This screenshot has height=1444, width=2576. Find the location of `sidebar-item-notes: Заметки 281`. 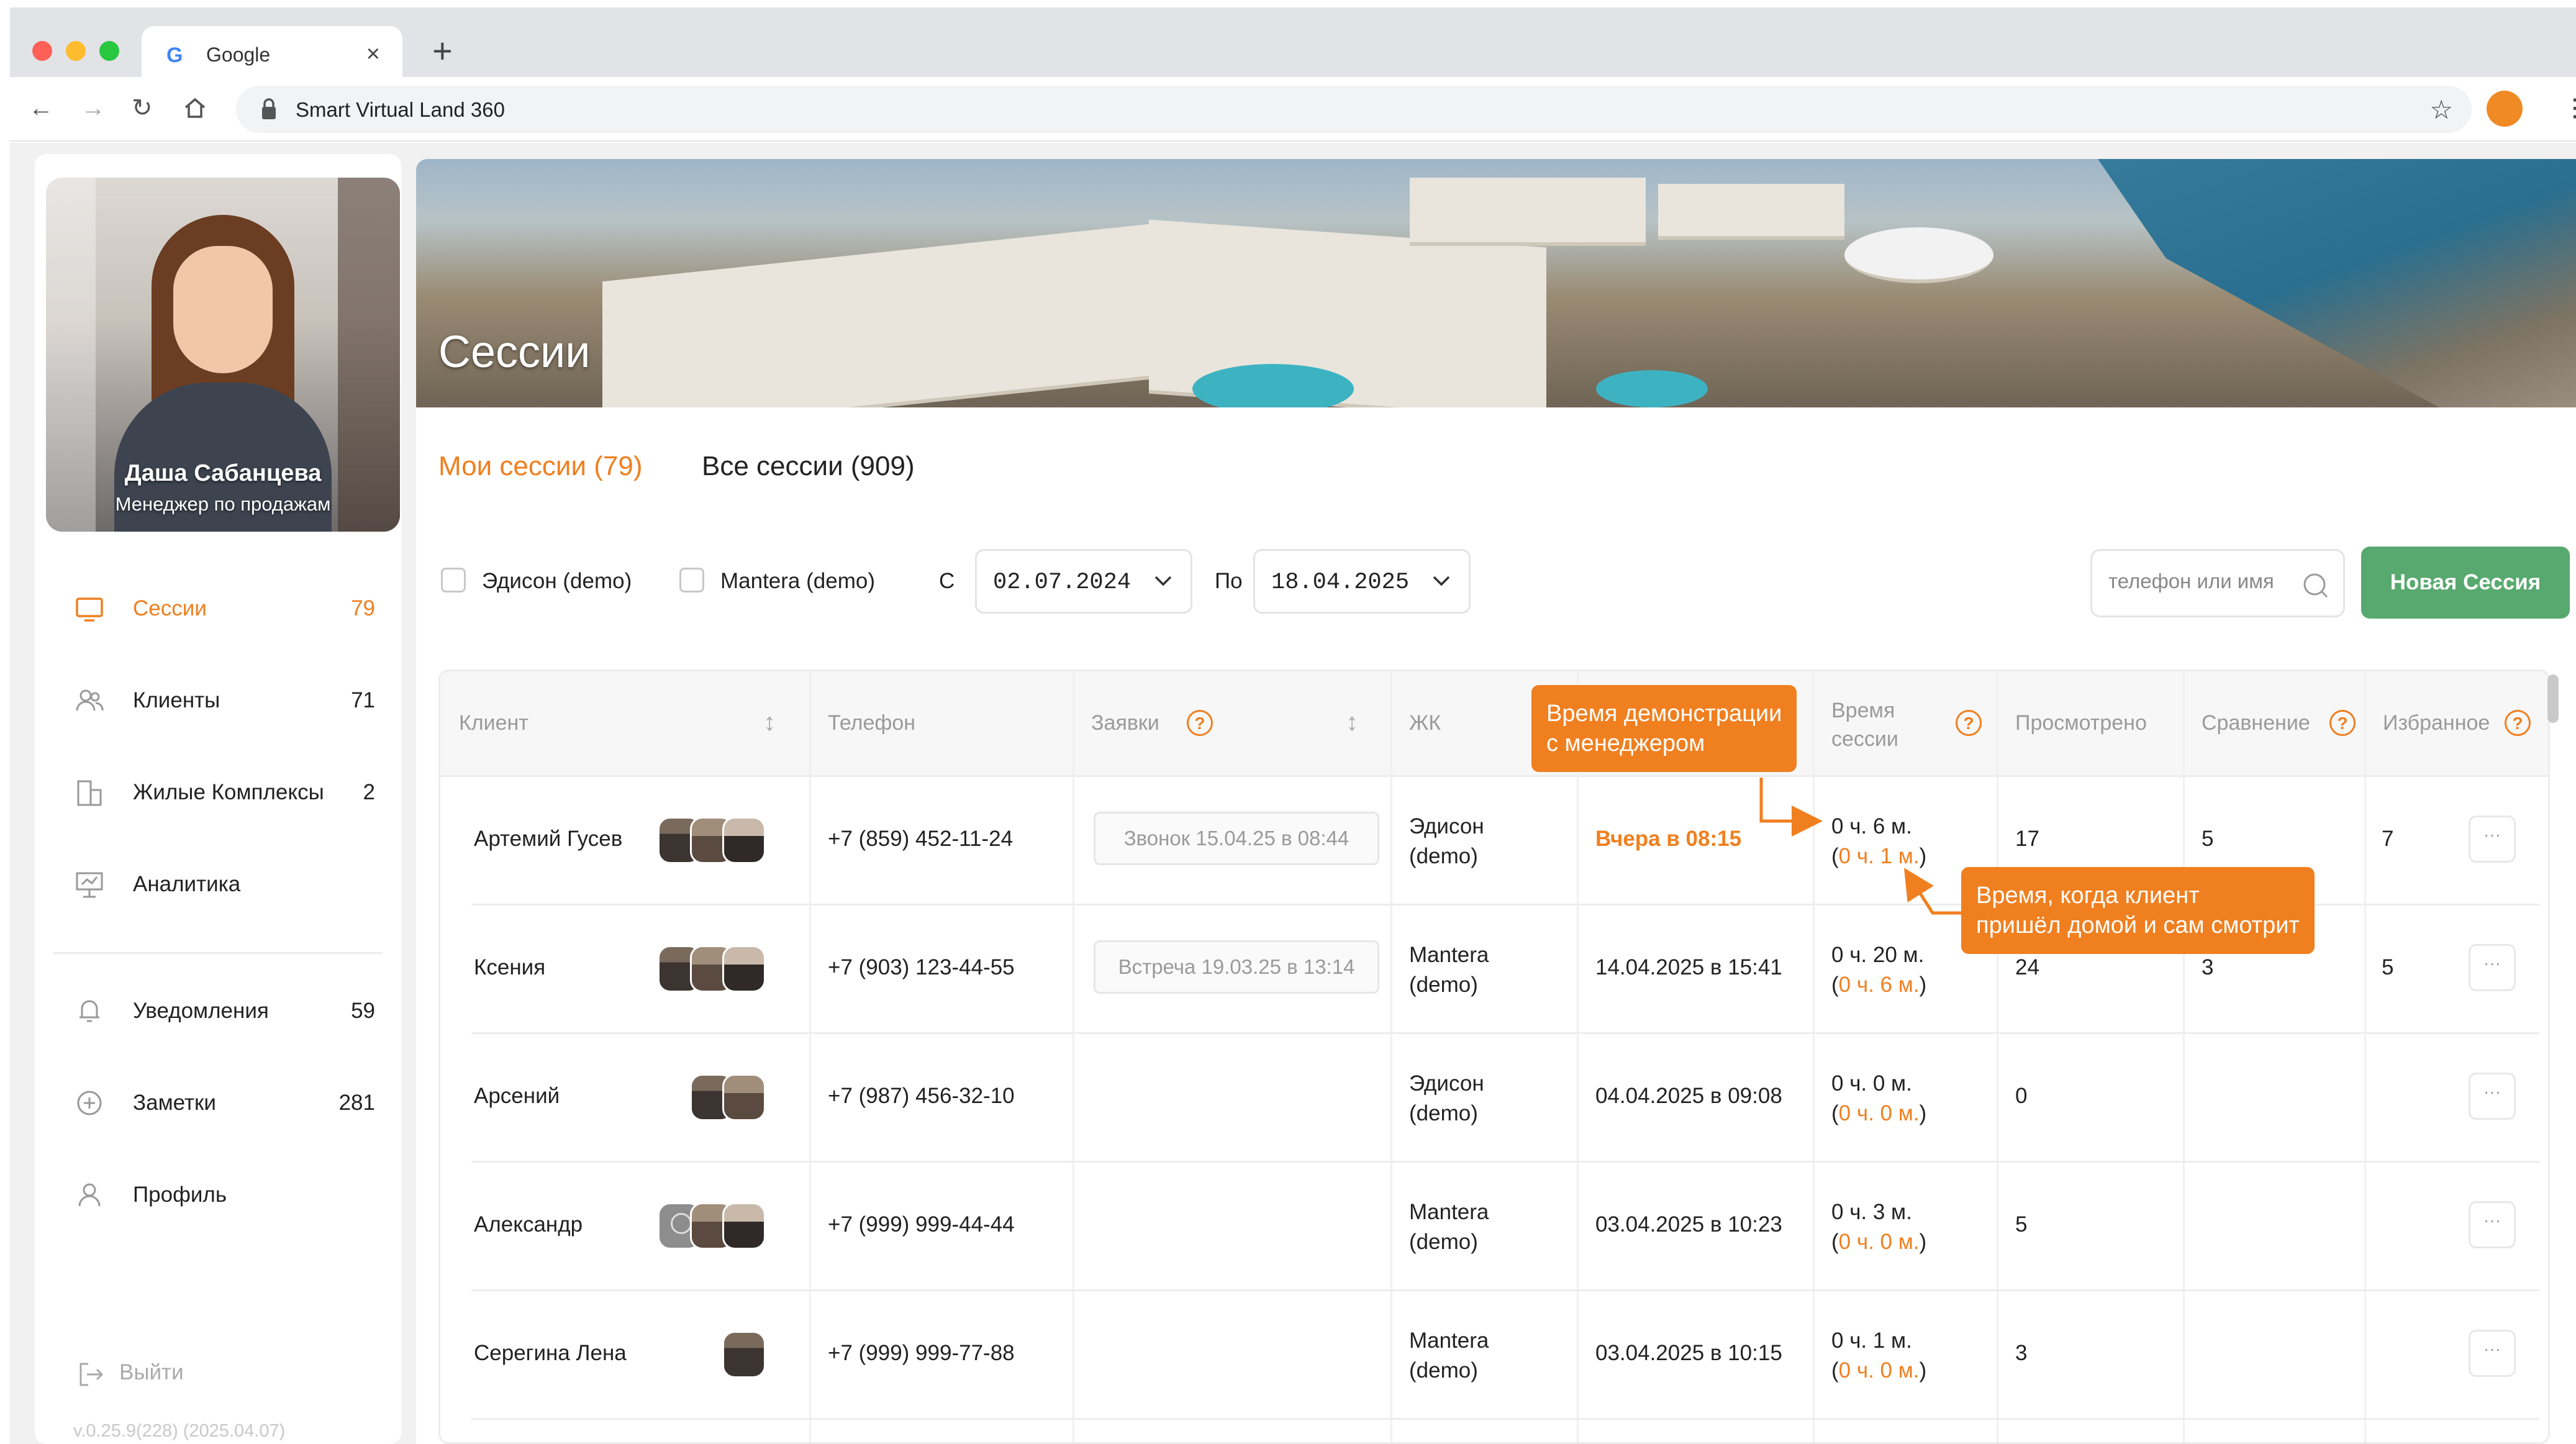

sidebar-item-notes: Заметки 281 is located at coordinates (223, 1103).